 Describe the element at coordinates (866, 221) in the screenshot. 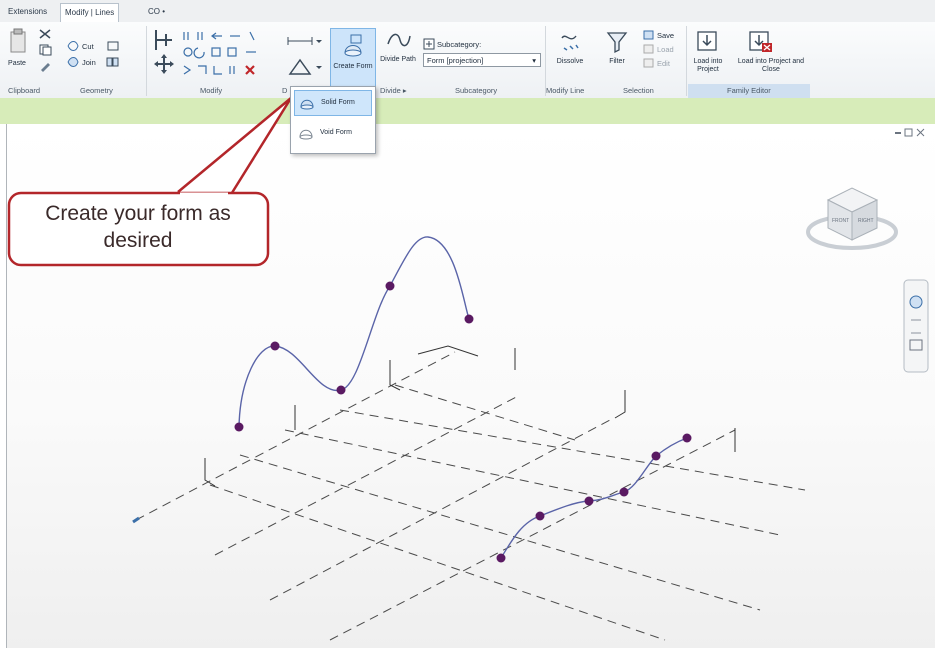

I see `view-cube-right-label: RIGHT` at that location.